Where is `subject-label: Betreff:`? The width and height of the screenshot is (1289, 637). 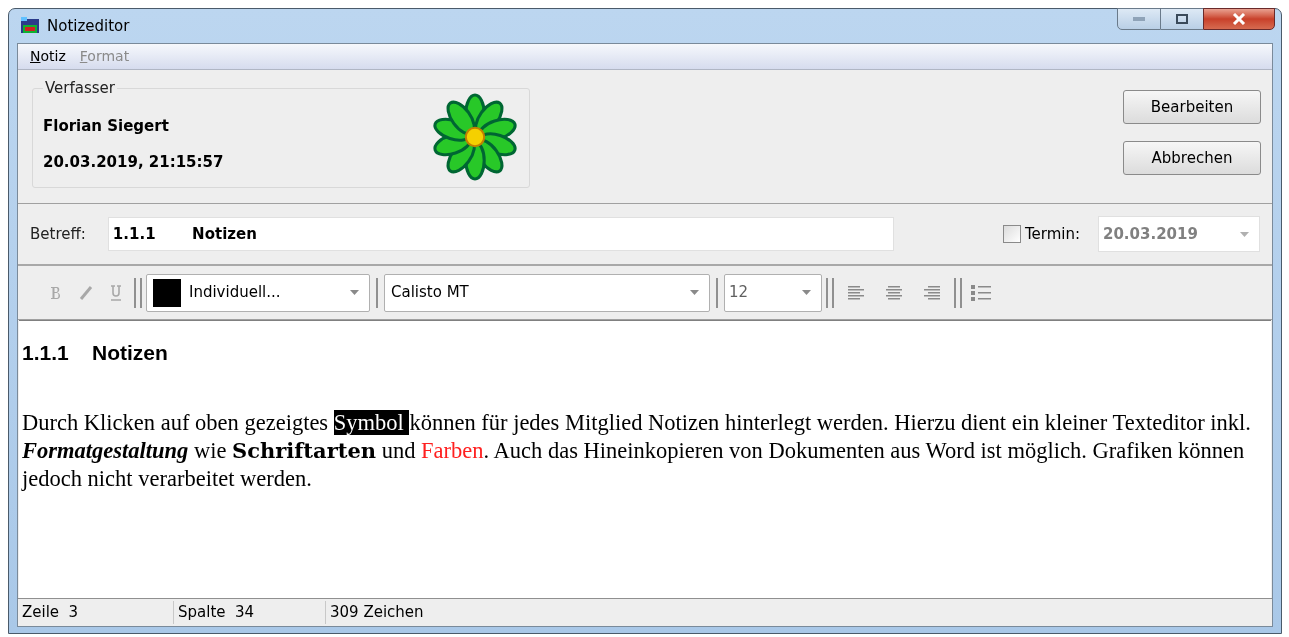
subject-label: Betreff: is located at coordinates (58, 234).